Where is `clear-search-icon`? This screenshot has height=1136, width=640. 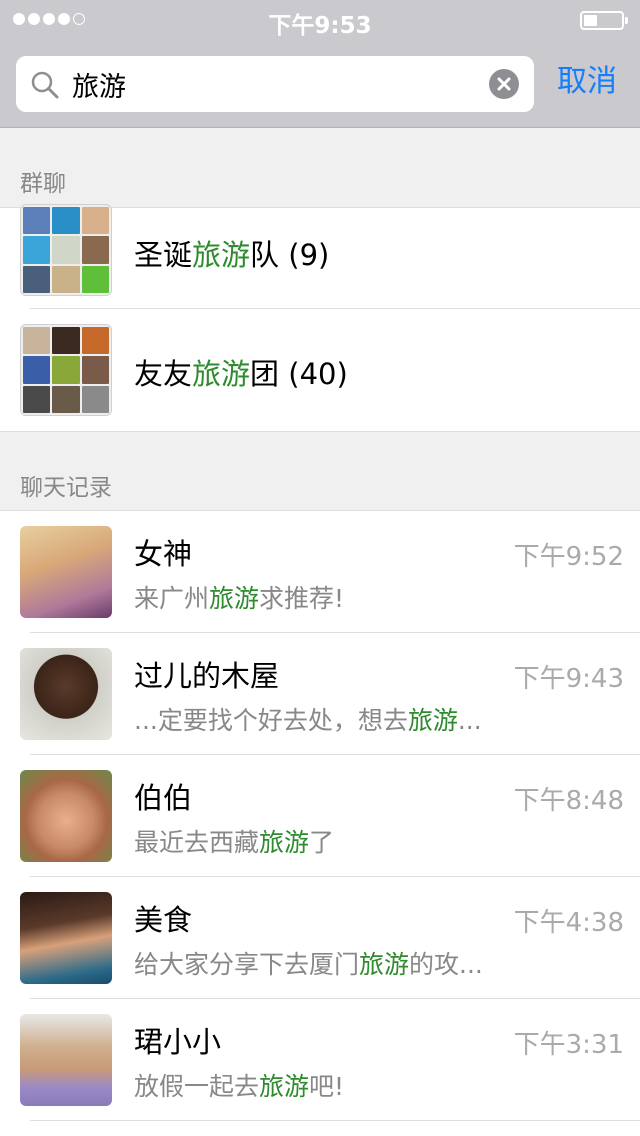
clear-search-icon is located at coordinates (504, 84).